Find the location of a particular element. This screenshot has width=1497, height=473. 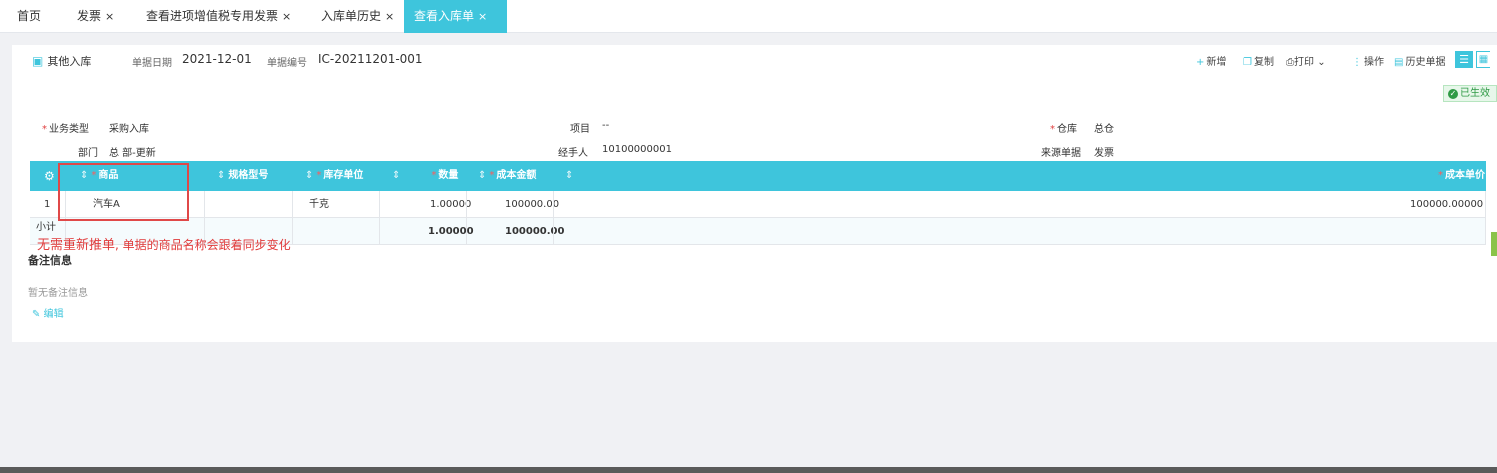

cell-price: 100000.00000 is located at coordinates (1446, 204).